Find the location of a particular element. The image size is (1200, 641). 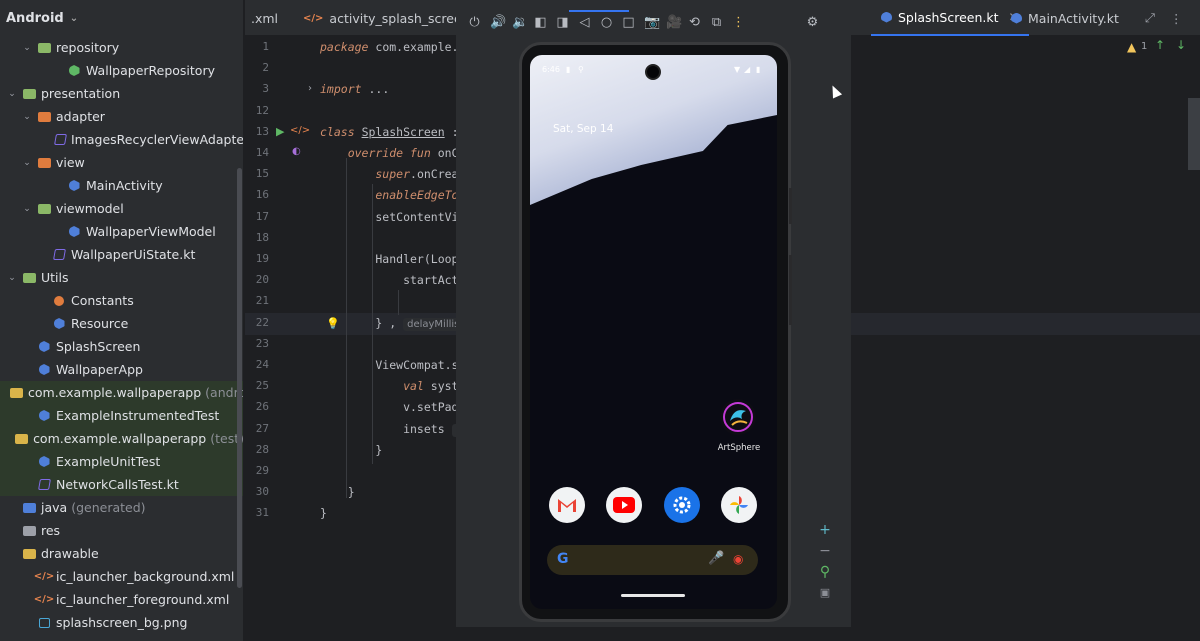

youtube-icon is located at coordinates (624, 505).